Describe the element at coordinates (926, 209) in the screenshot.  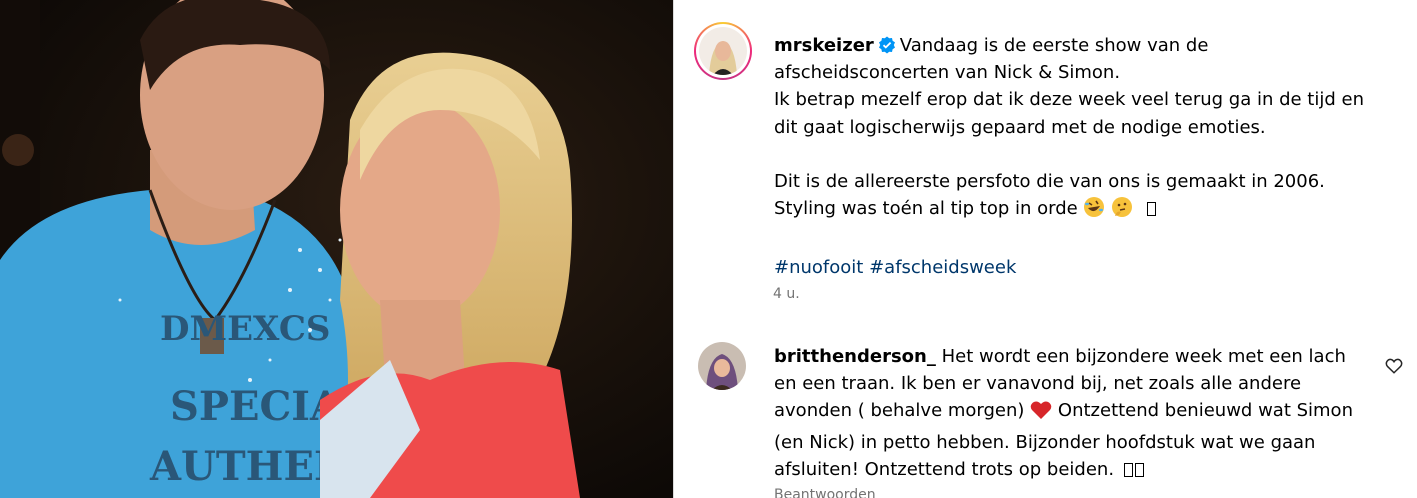
I see `caption-line-4: Styling was toén al tip top in orde` at that location.